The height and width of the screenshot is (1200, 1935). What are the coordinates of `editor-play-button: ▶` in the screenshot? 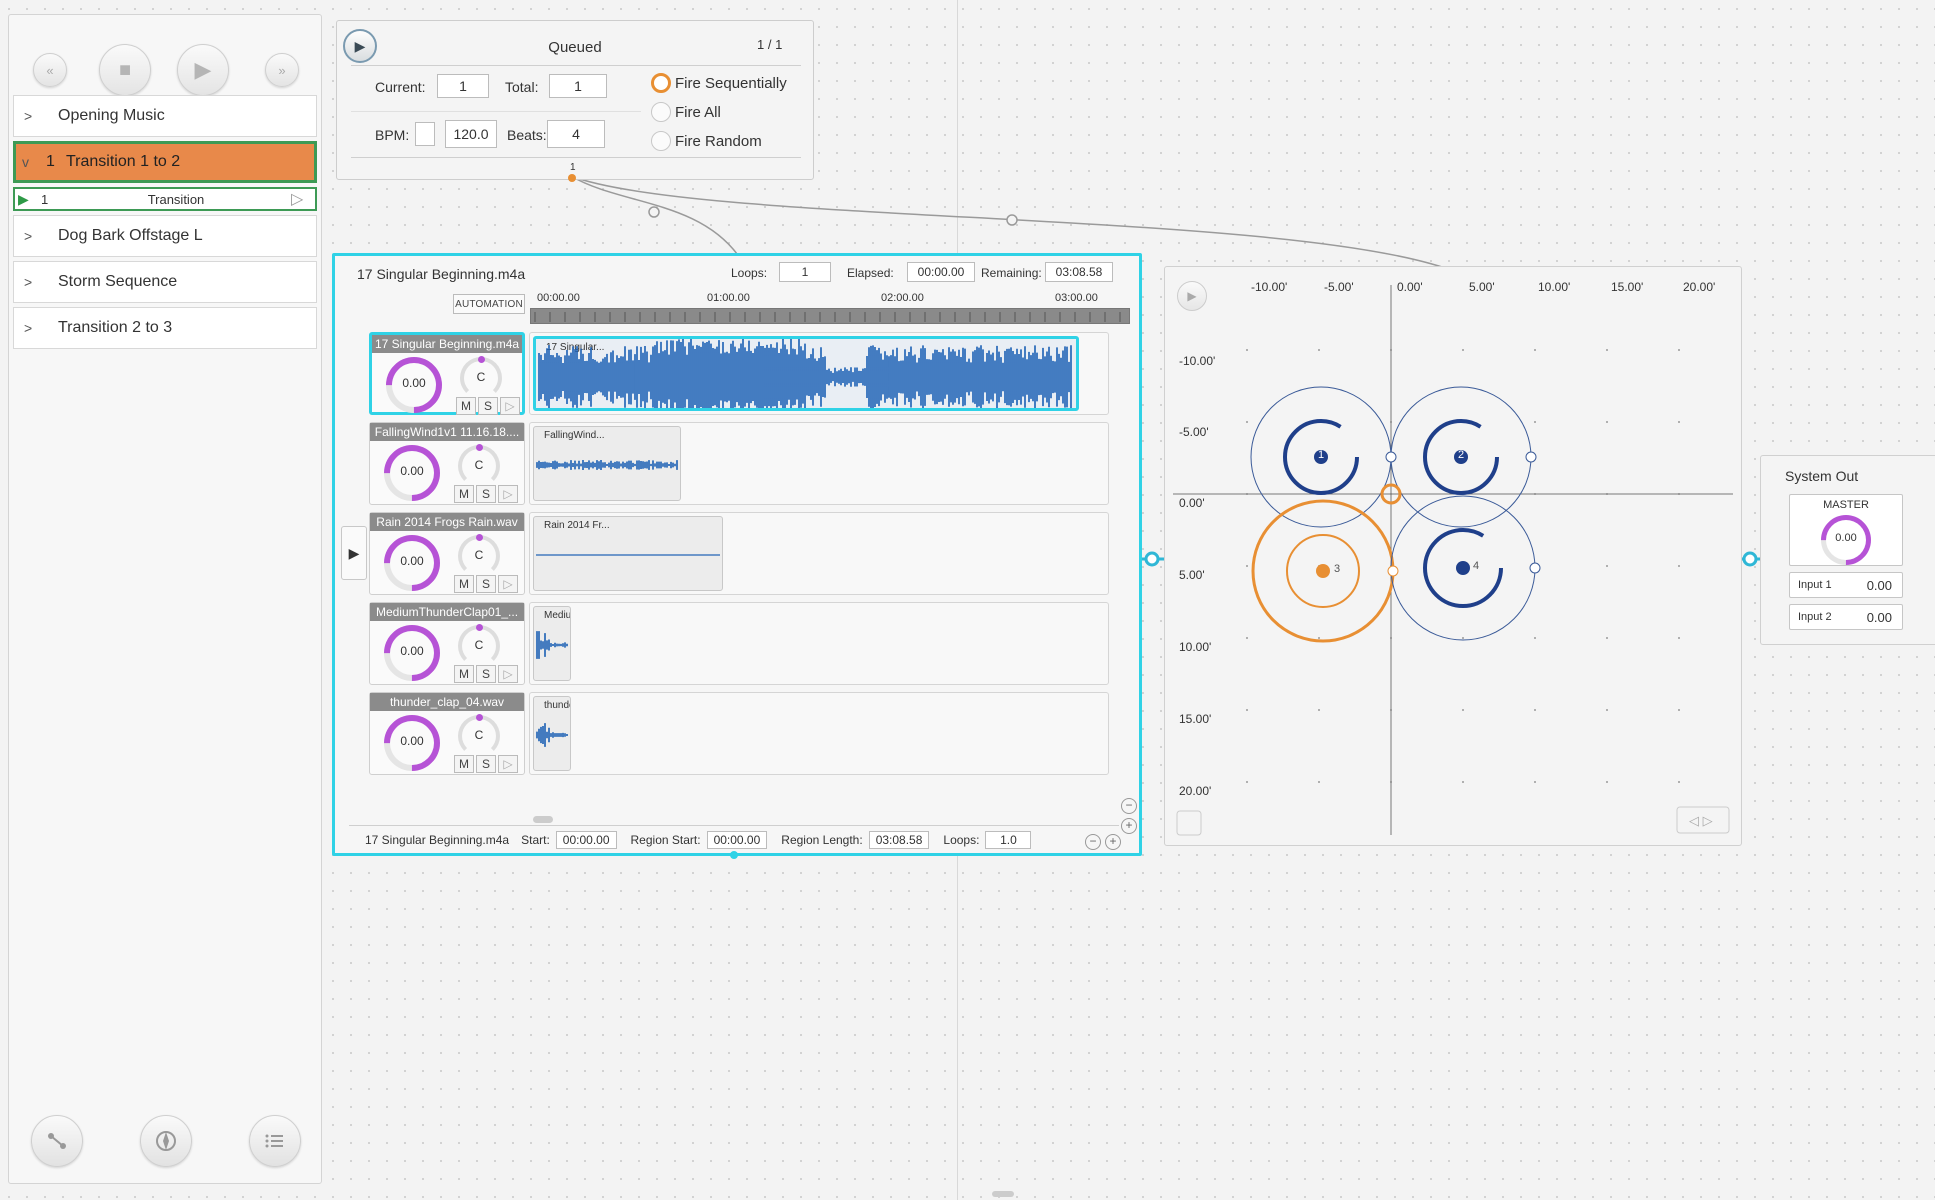 It's located at (354, 553).